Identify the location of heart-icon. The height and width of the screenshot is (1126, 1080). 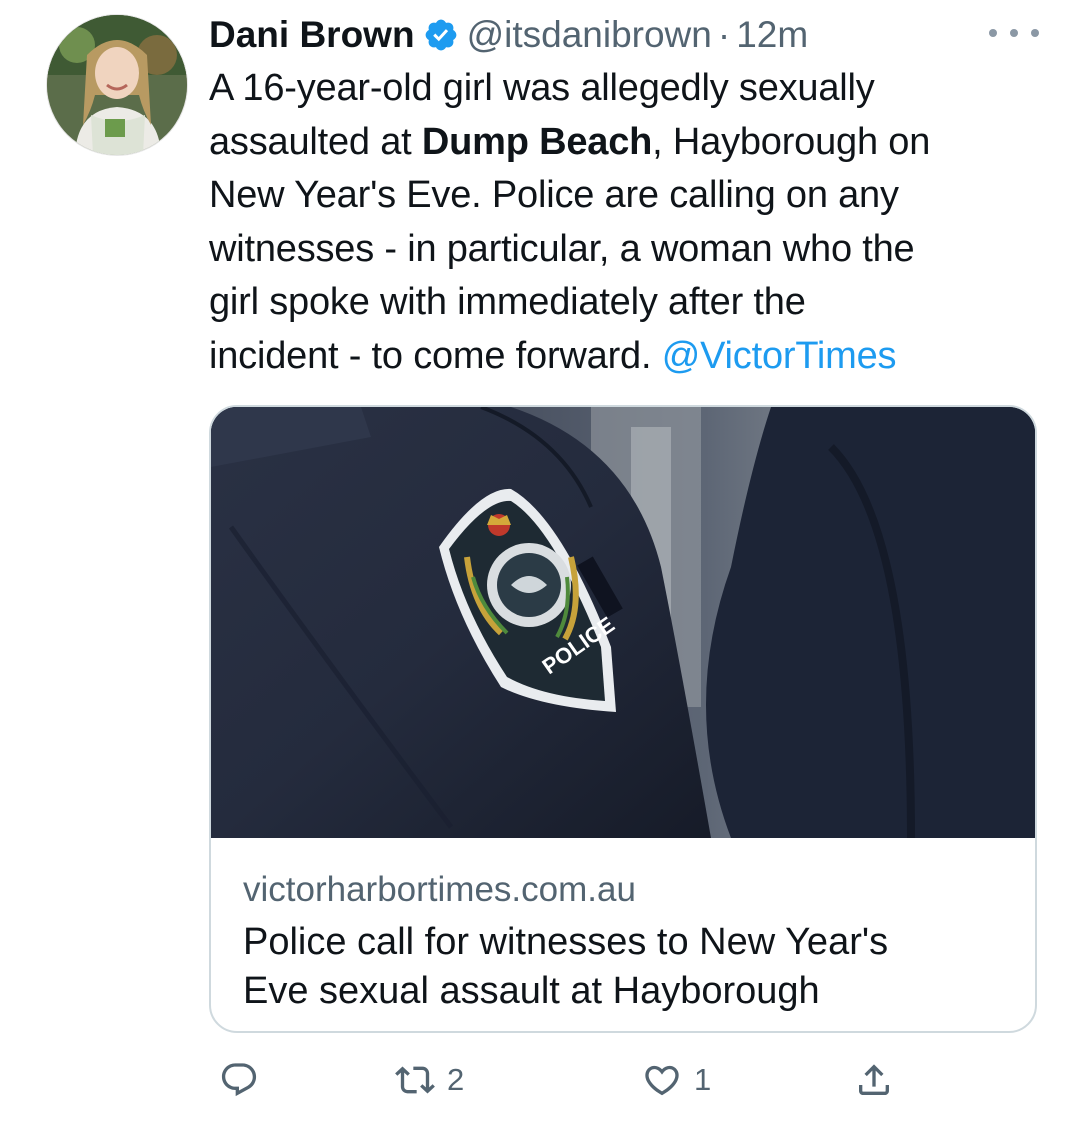
(662, 1080).